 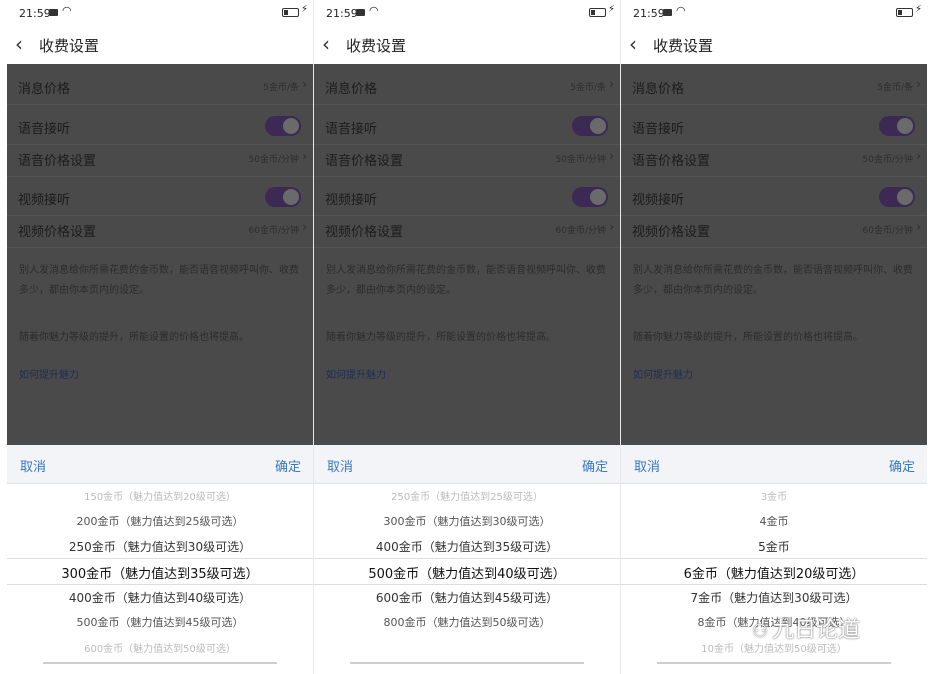 What do you see at coordinates (160, 647) in the screenshot?
I see `picker-option: 600金币（魅力值达到50级可选）` at bounding box center [160, 647].